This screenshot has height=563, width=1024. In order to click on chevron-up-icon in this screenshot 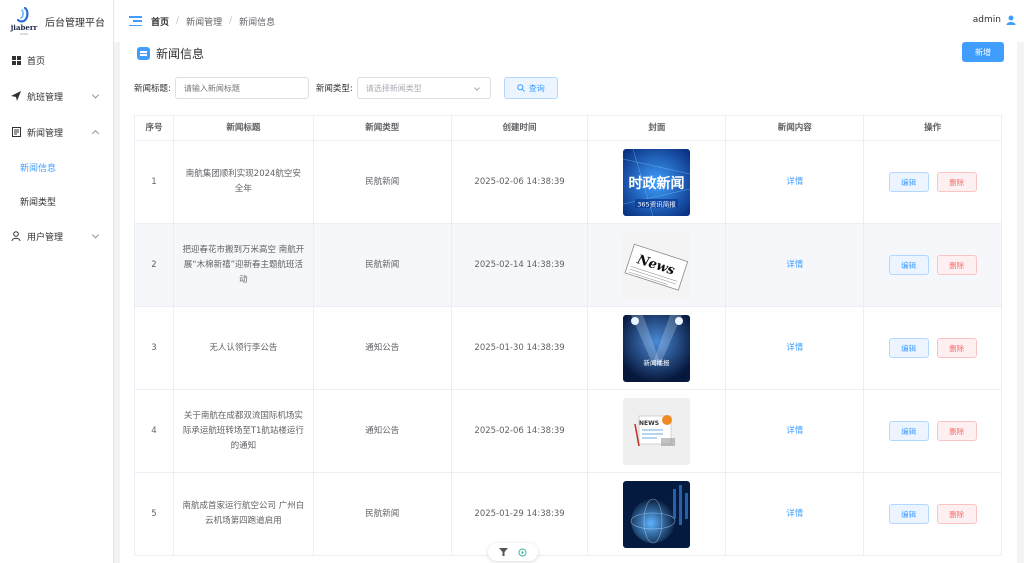, I will do `click(95, 133)`.